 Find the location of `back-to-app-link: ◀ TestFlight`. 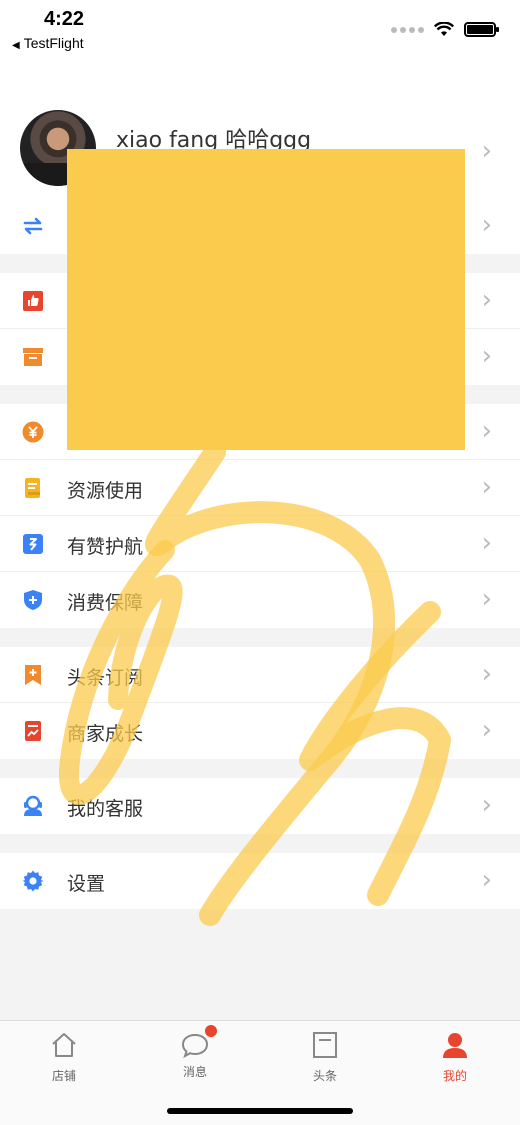

back-to-app-link: ◀ TestFlight is located at coordinates (48, 43).